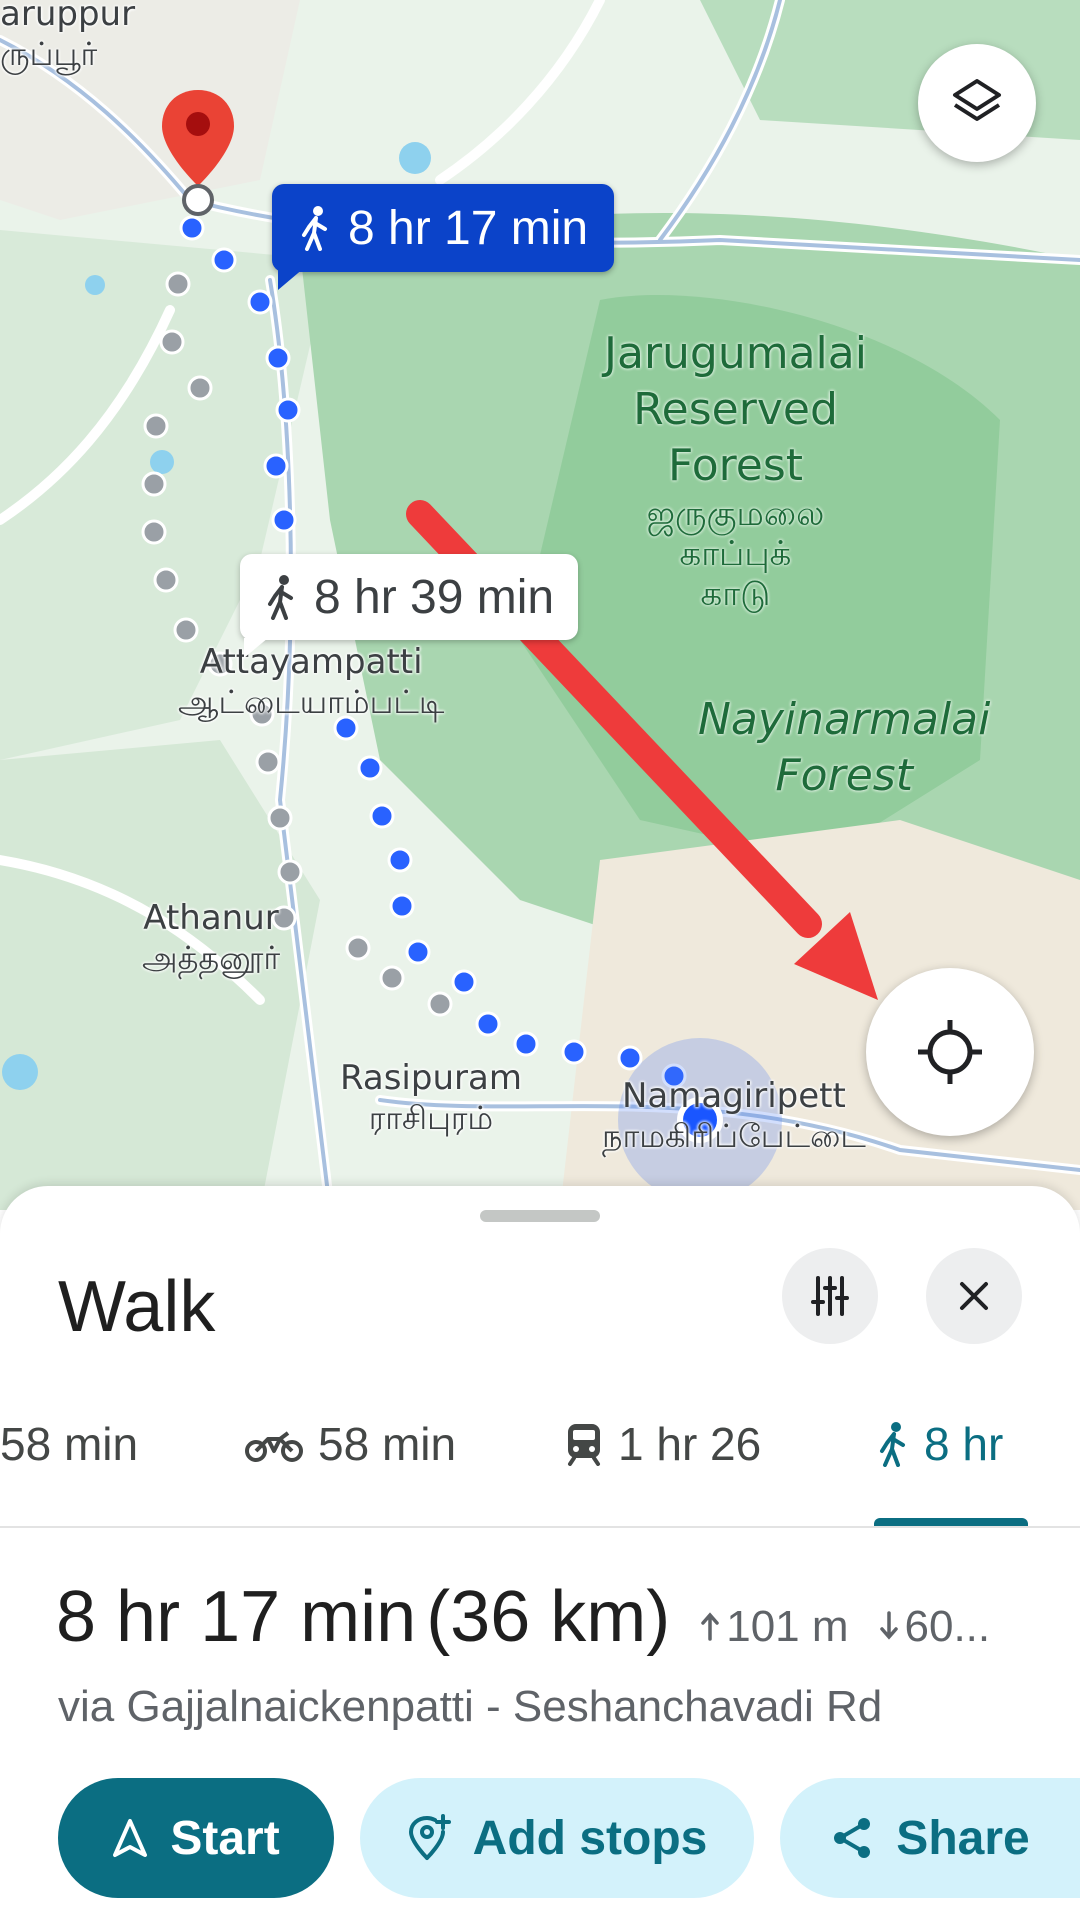 This screenshot has width=1080, height=1929. I want to click on add-stops-button: Add stops, so click(557, 1838).